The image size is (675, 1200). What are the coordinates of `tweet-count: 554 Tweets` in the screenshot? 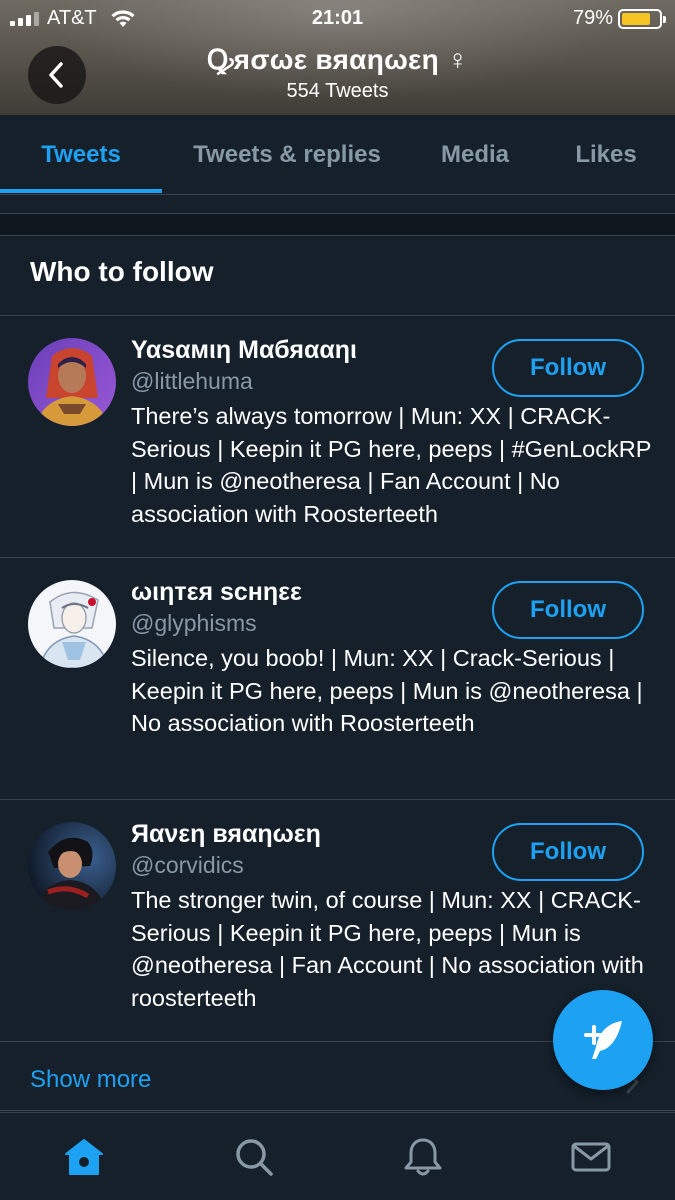 It's located at (337, 91).